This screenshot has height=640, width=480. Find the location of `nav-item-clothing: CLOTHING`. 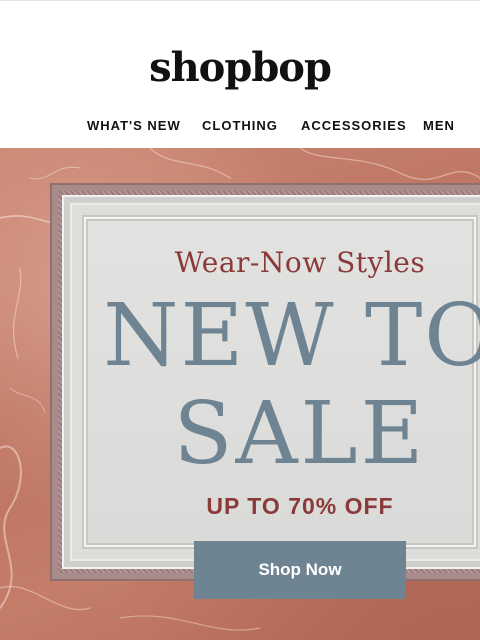

nav-item-clothing: CLOTHING is located at coordinates (240, 125).